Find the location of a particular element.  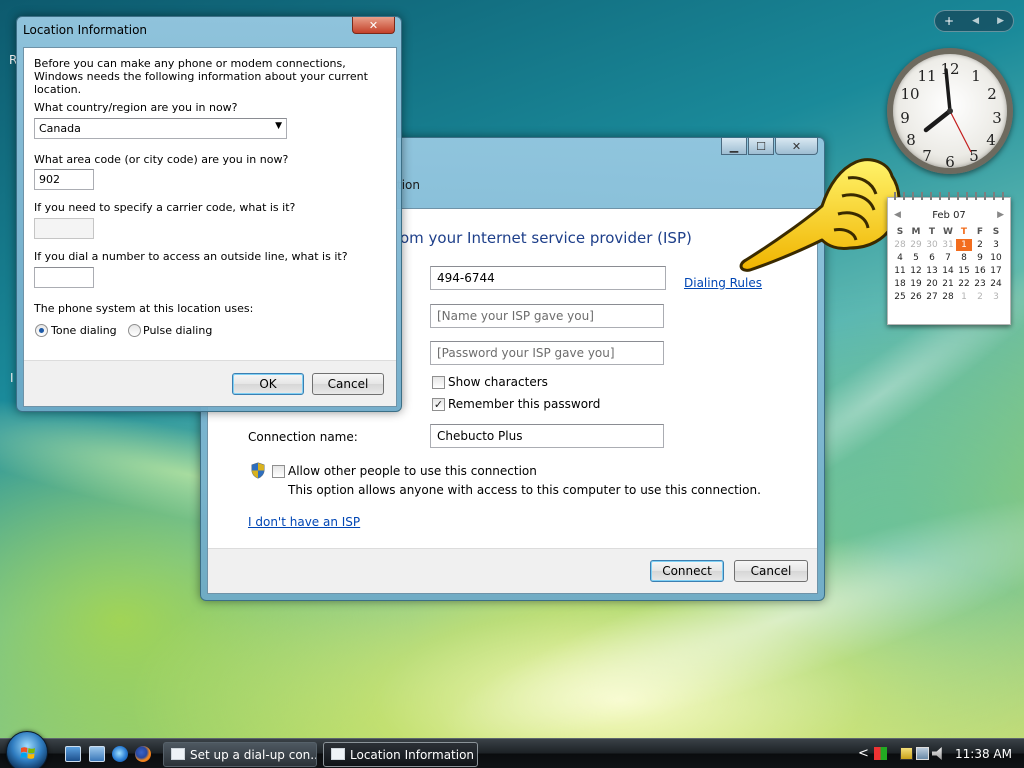

sidebar-gadget-controls: + ◀ ▶ is located at coordinates (974, 21).